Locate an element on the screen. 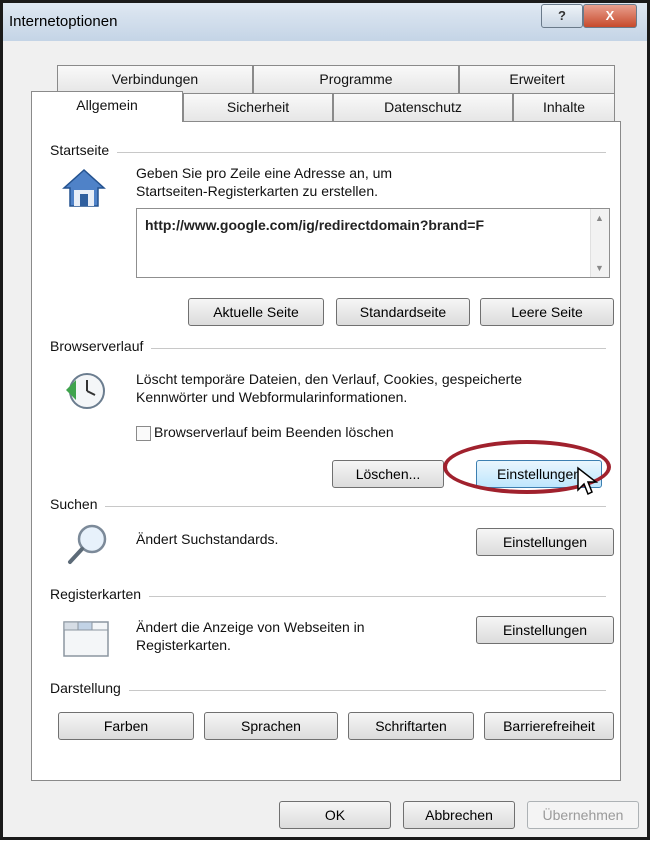 The height and width of the screenshot is (846, 656). clock-history-icon is located at coordinates (85, 391).